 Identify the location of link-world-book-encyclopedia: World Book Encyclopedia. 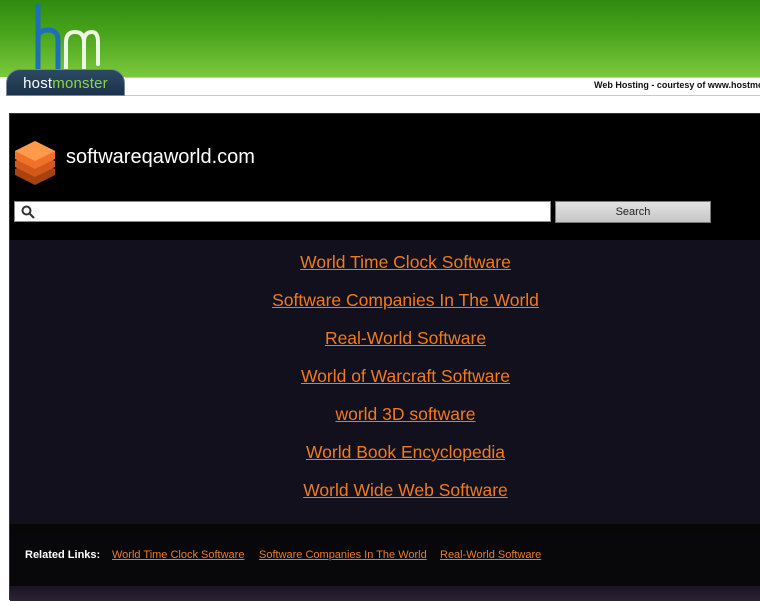
(405, 452).